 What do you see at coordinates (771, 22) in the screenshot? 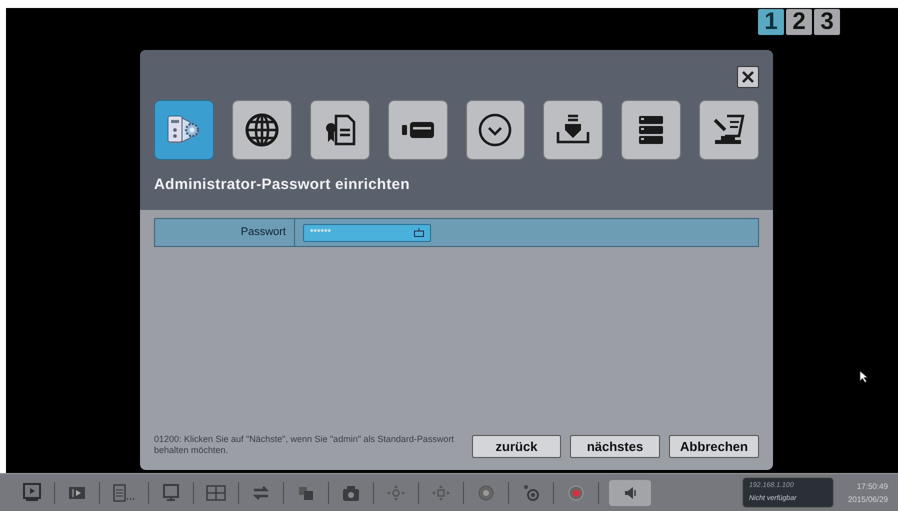
I see `page-tab: 1` at bounding box center [771, 22].